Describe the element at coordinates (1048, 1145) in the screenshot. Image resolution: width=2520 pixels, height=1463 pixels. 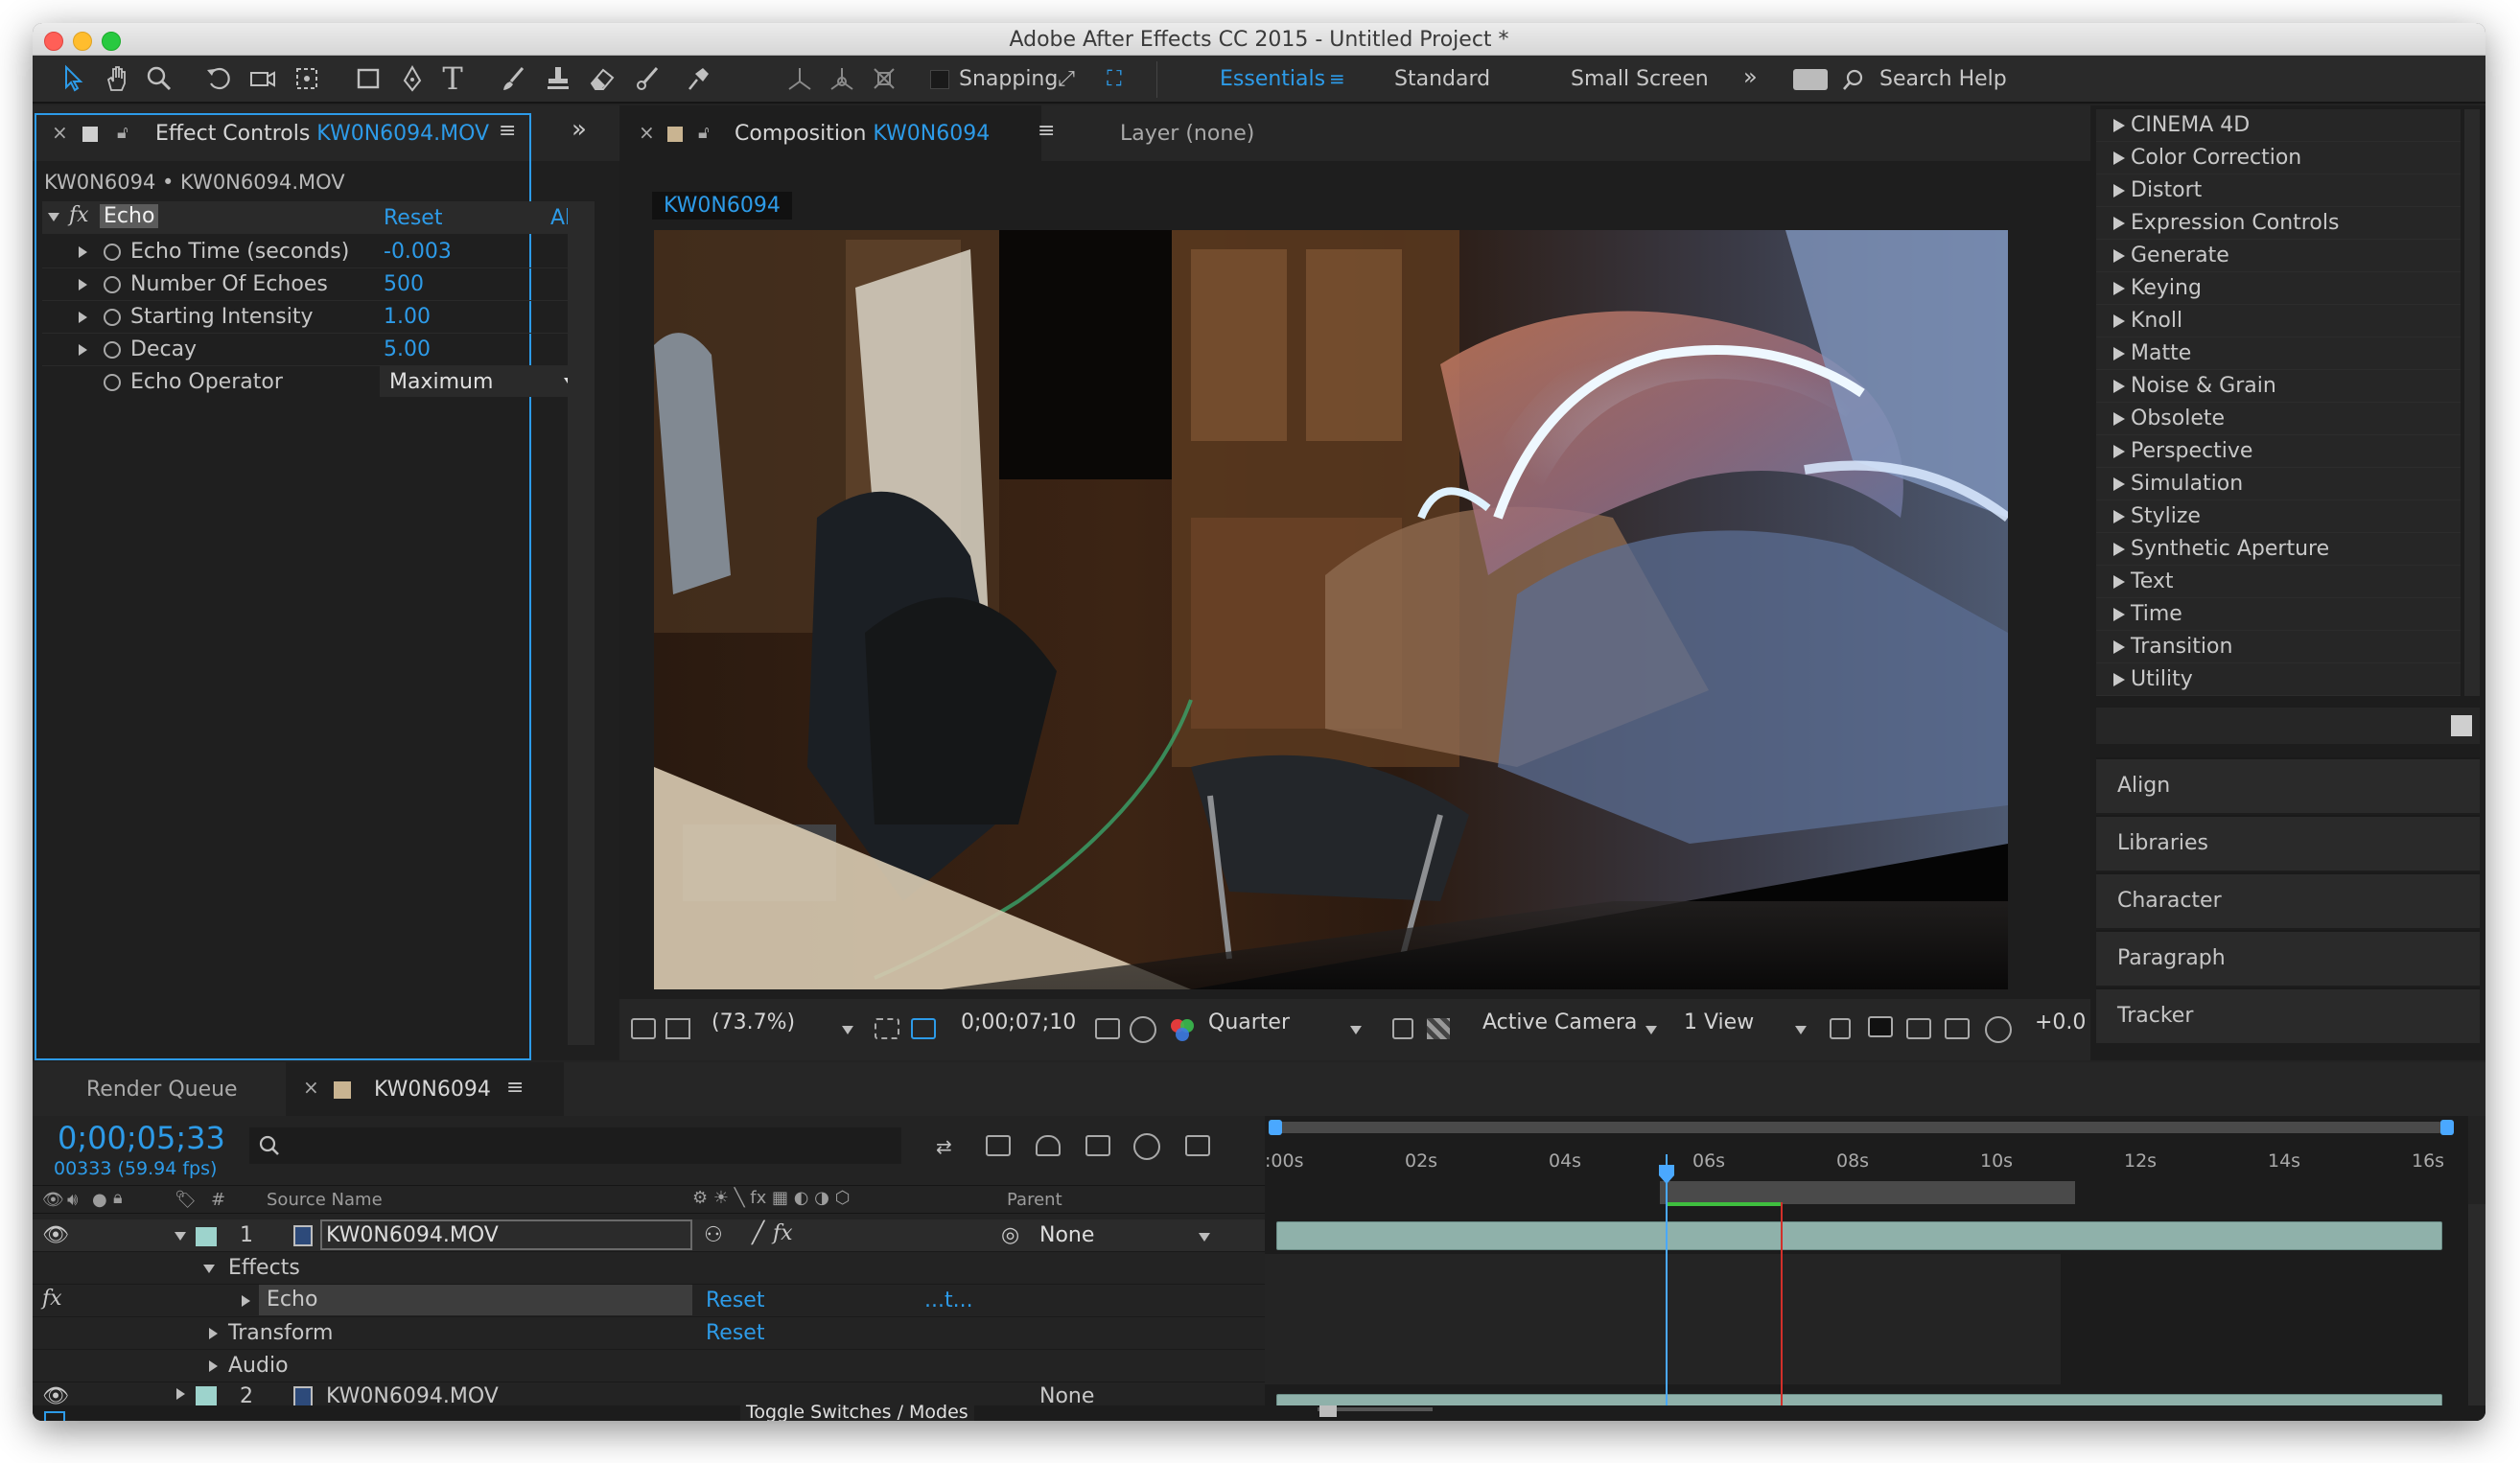
I see `shy-layers-icon` at that location.